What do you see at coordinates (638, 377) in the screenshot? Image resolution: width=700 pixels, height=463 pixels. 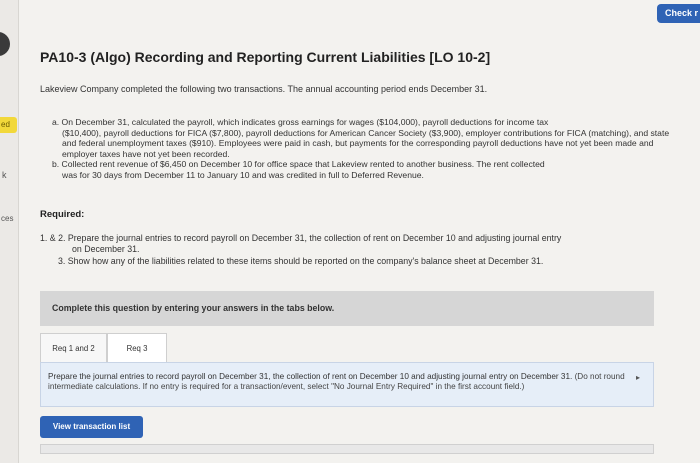 I see `mouse-cursor-icon: ▸` at bounding box center [638, 377].